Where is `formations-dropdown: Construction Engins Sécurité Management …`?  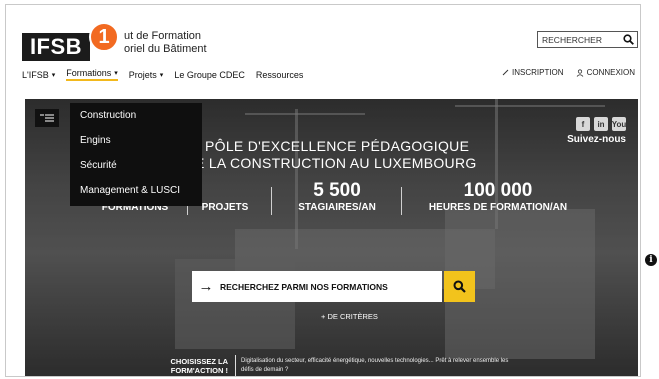
formations-dropdown: Construction Engins Sécurité Management … is located at coordinates (136, 154).